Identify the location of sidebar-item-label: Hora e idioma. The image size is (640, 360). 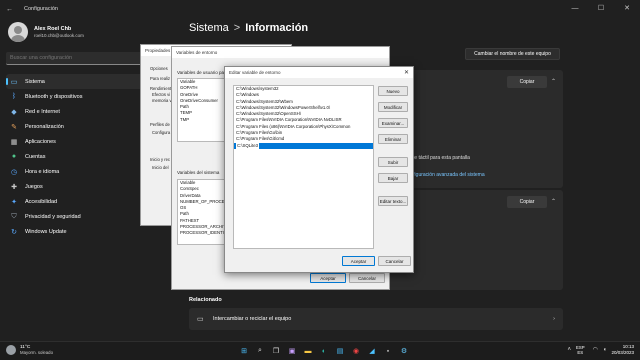
(42, 171).